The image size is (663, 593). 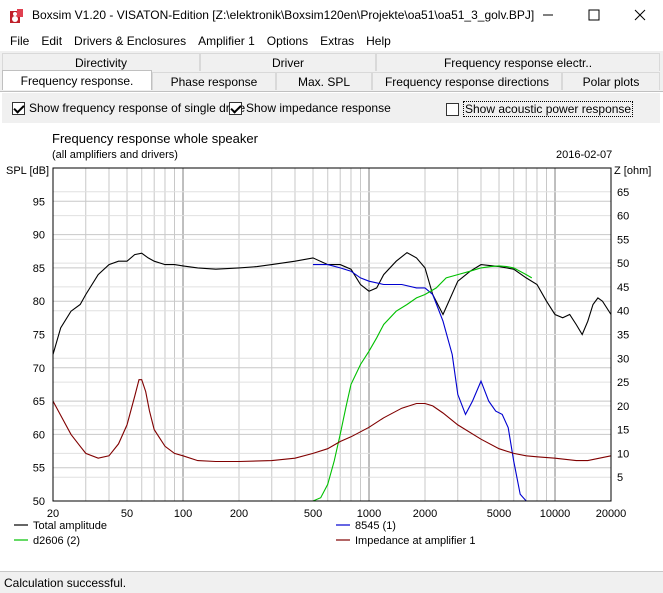 What do you see at coordinates (623, 383) in the screenshot?
I see `y2-tick-label: 25` at bounding box center [623, 383].